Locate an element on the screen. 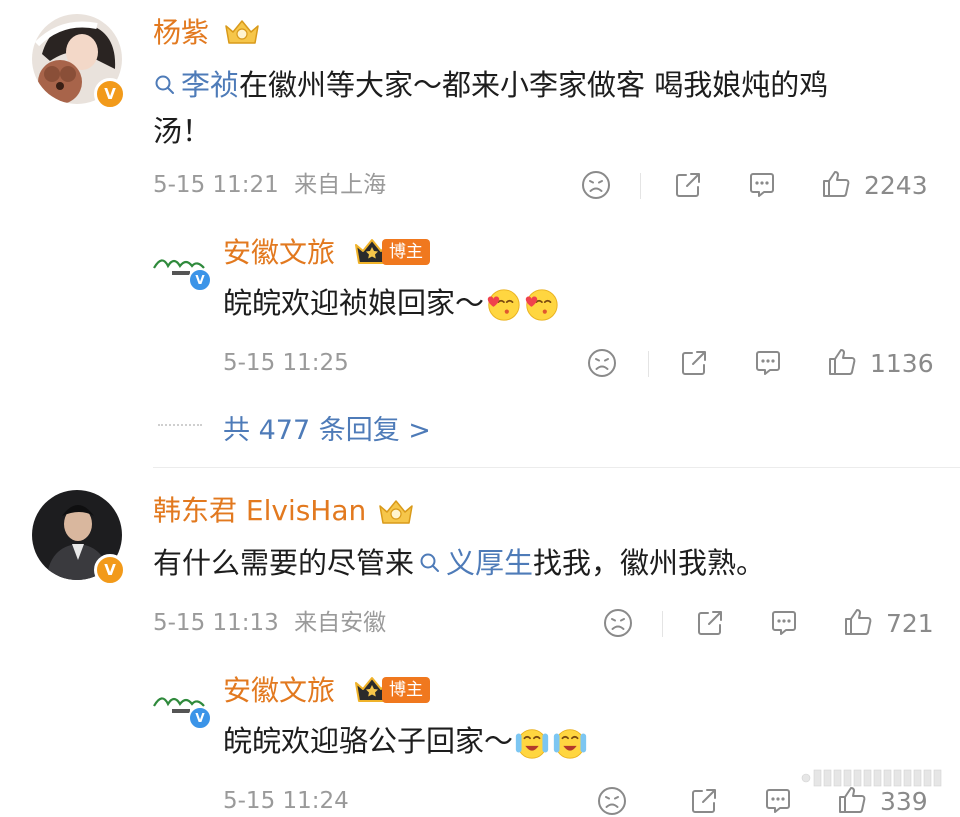 The width and height of the screenshot is (960, 817). topic-link: 李祯 is located at coordinates (210, 85).